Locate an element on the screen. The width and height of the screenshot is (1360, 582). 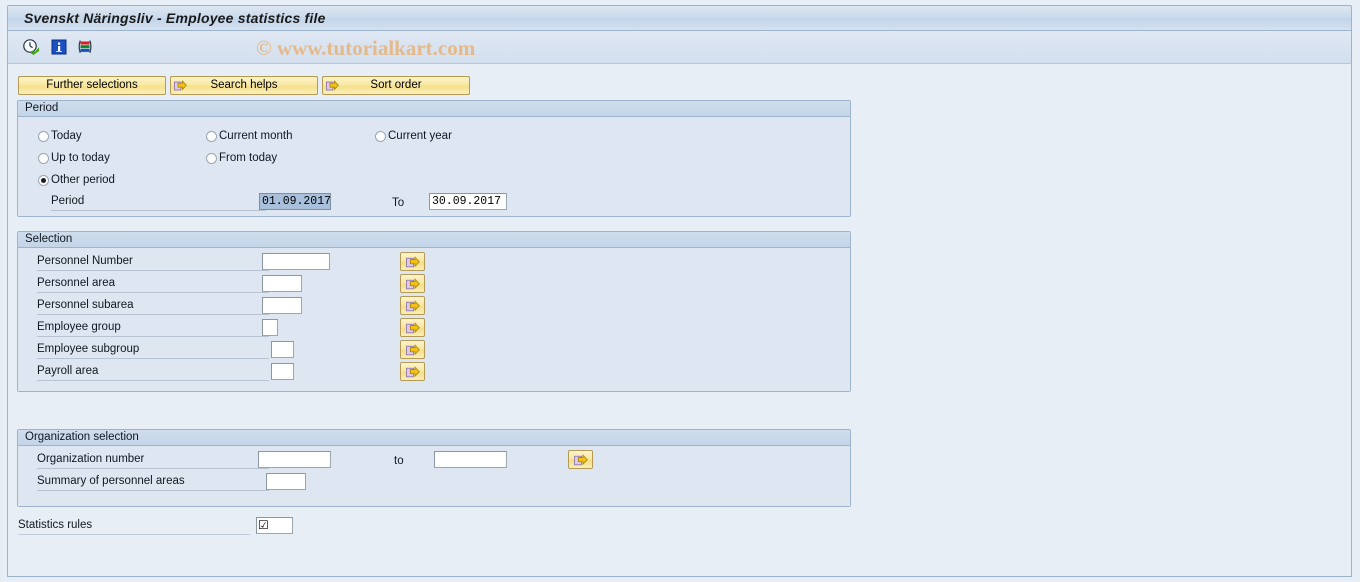
personnel-number-multi-select-button is located at coordinates (412, 261).